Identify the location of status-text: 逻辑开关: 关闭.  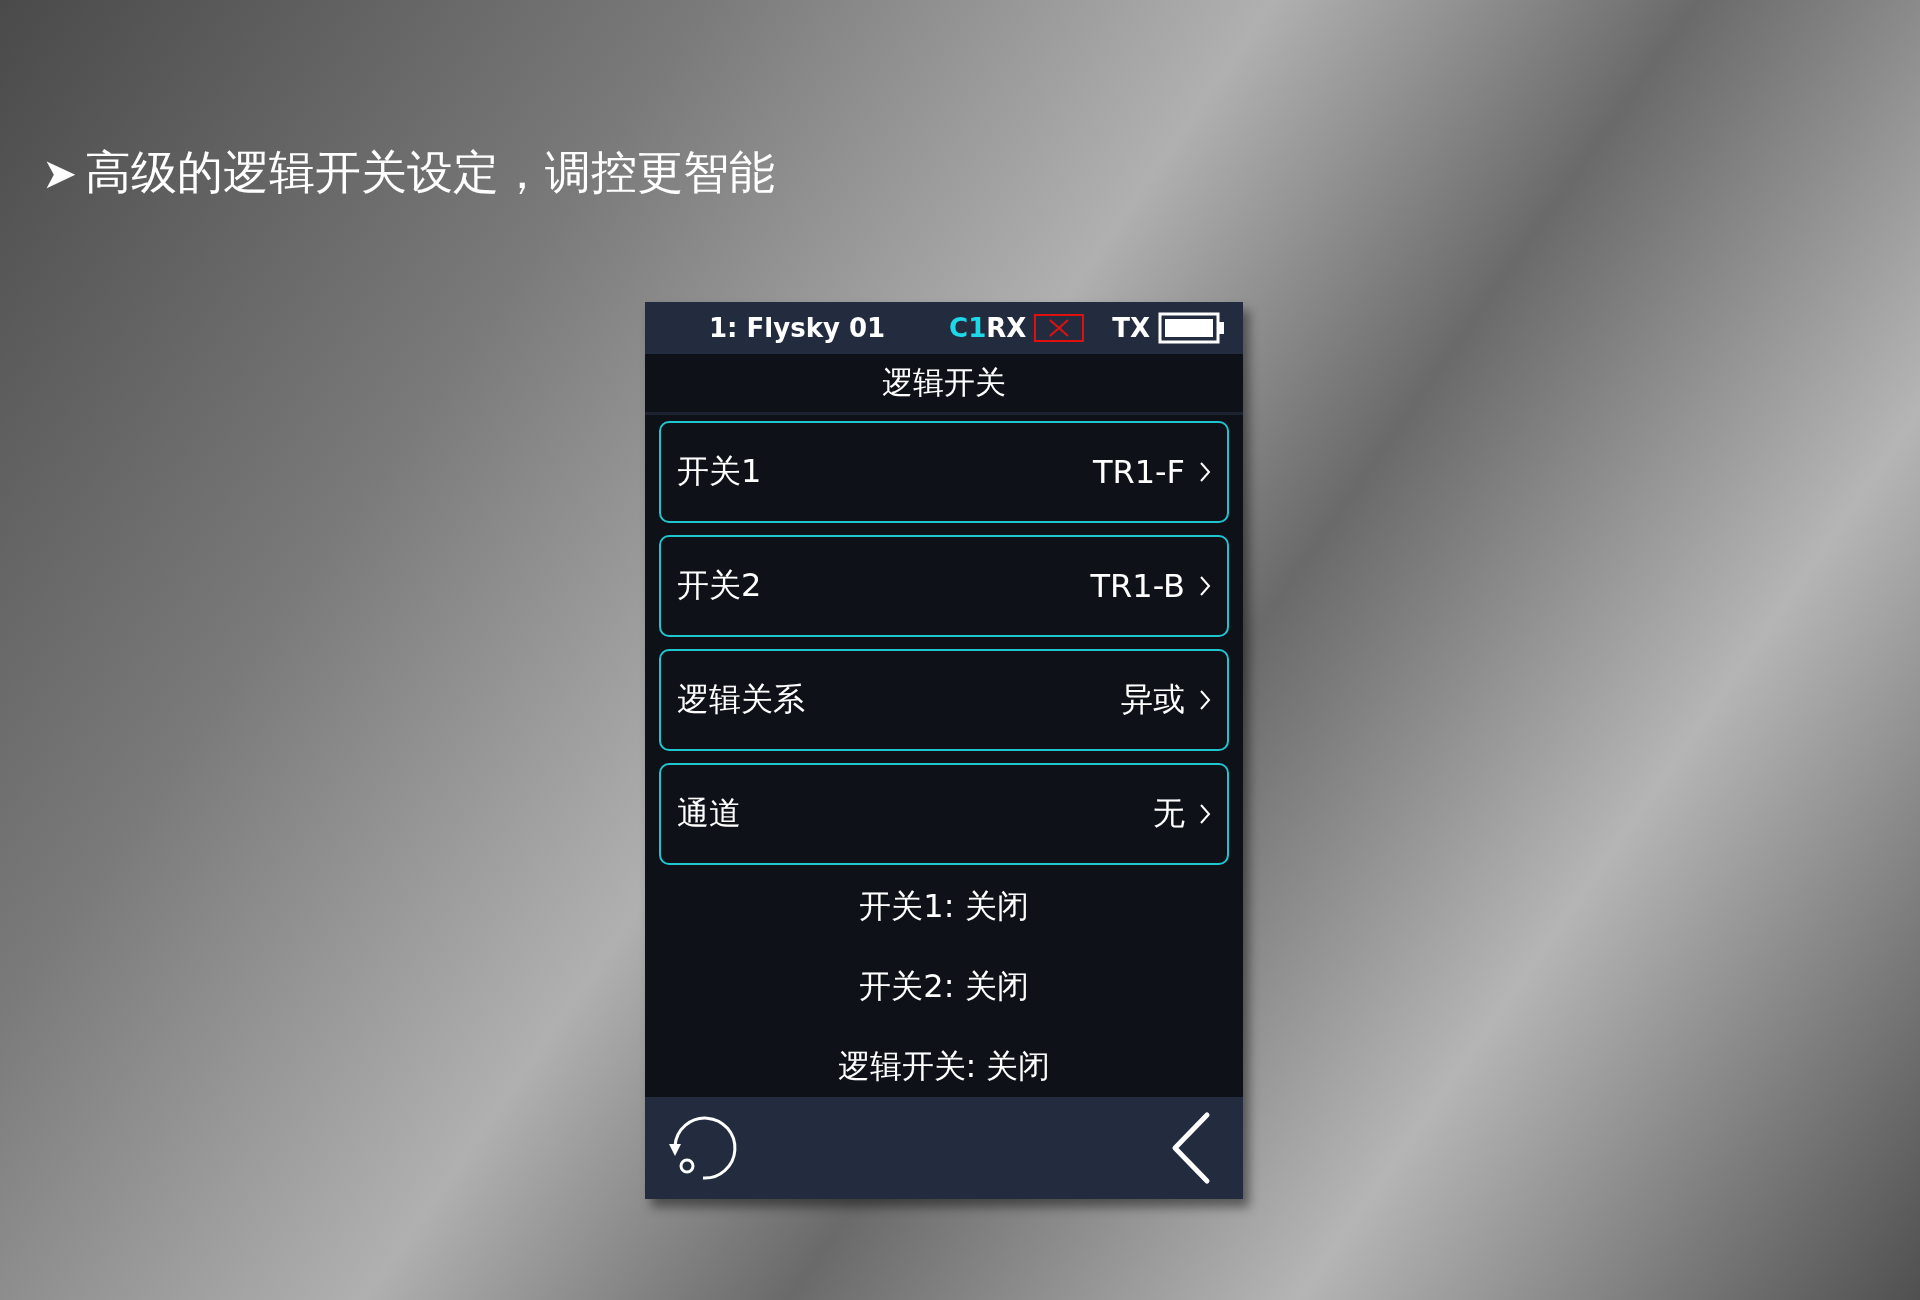
(944, 1066).